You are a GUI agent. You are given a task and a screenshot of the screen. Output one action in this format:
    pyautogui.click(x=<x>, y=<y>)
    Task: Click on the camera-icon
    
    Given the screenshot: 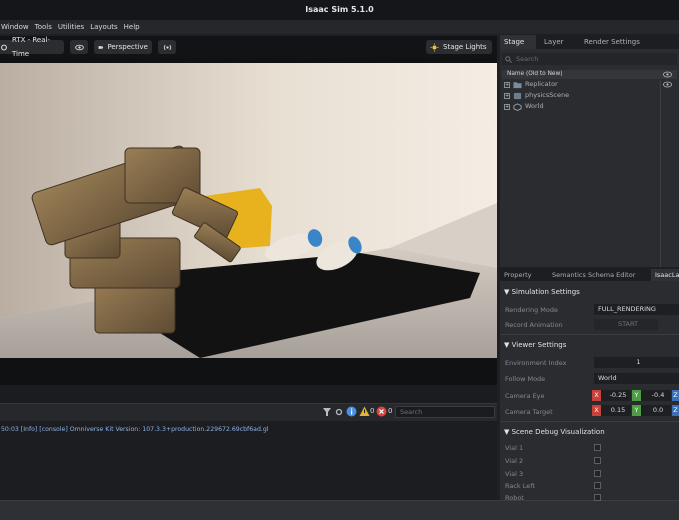 What is the action you would take?
    pyautogui.click(x=101, y=47)
    